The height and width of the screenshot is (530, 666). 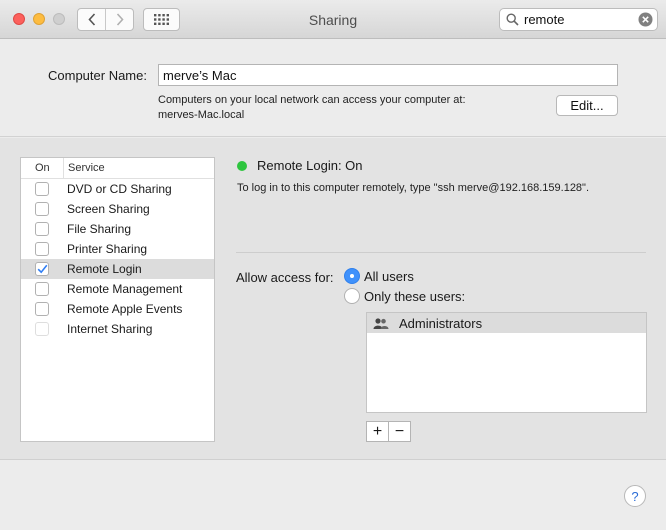 I want to click on allow-access-label: Allow access for:, so click(x=285, y=277).